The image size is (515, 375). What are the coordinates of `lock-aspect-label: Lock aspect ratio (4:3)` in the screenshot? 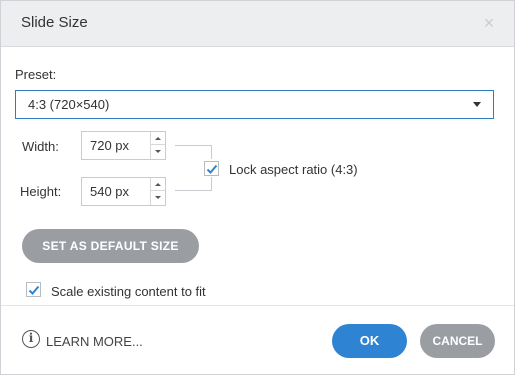 It's located at (293, 169).